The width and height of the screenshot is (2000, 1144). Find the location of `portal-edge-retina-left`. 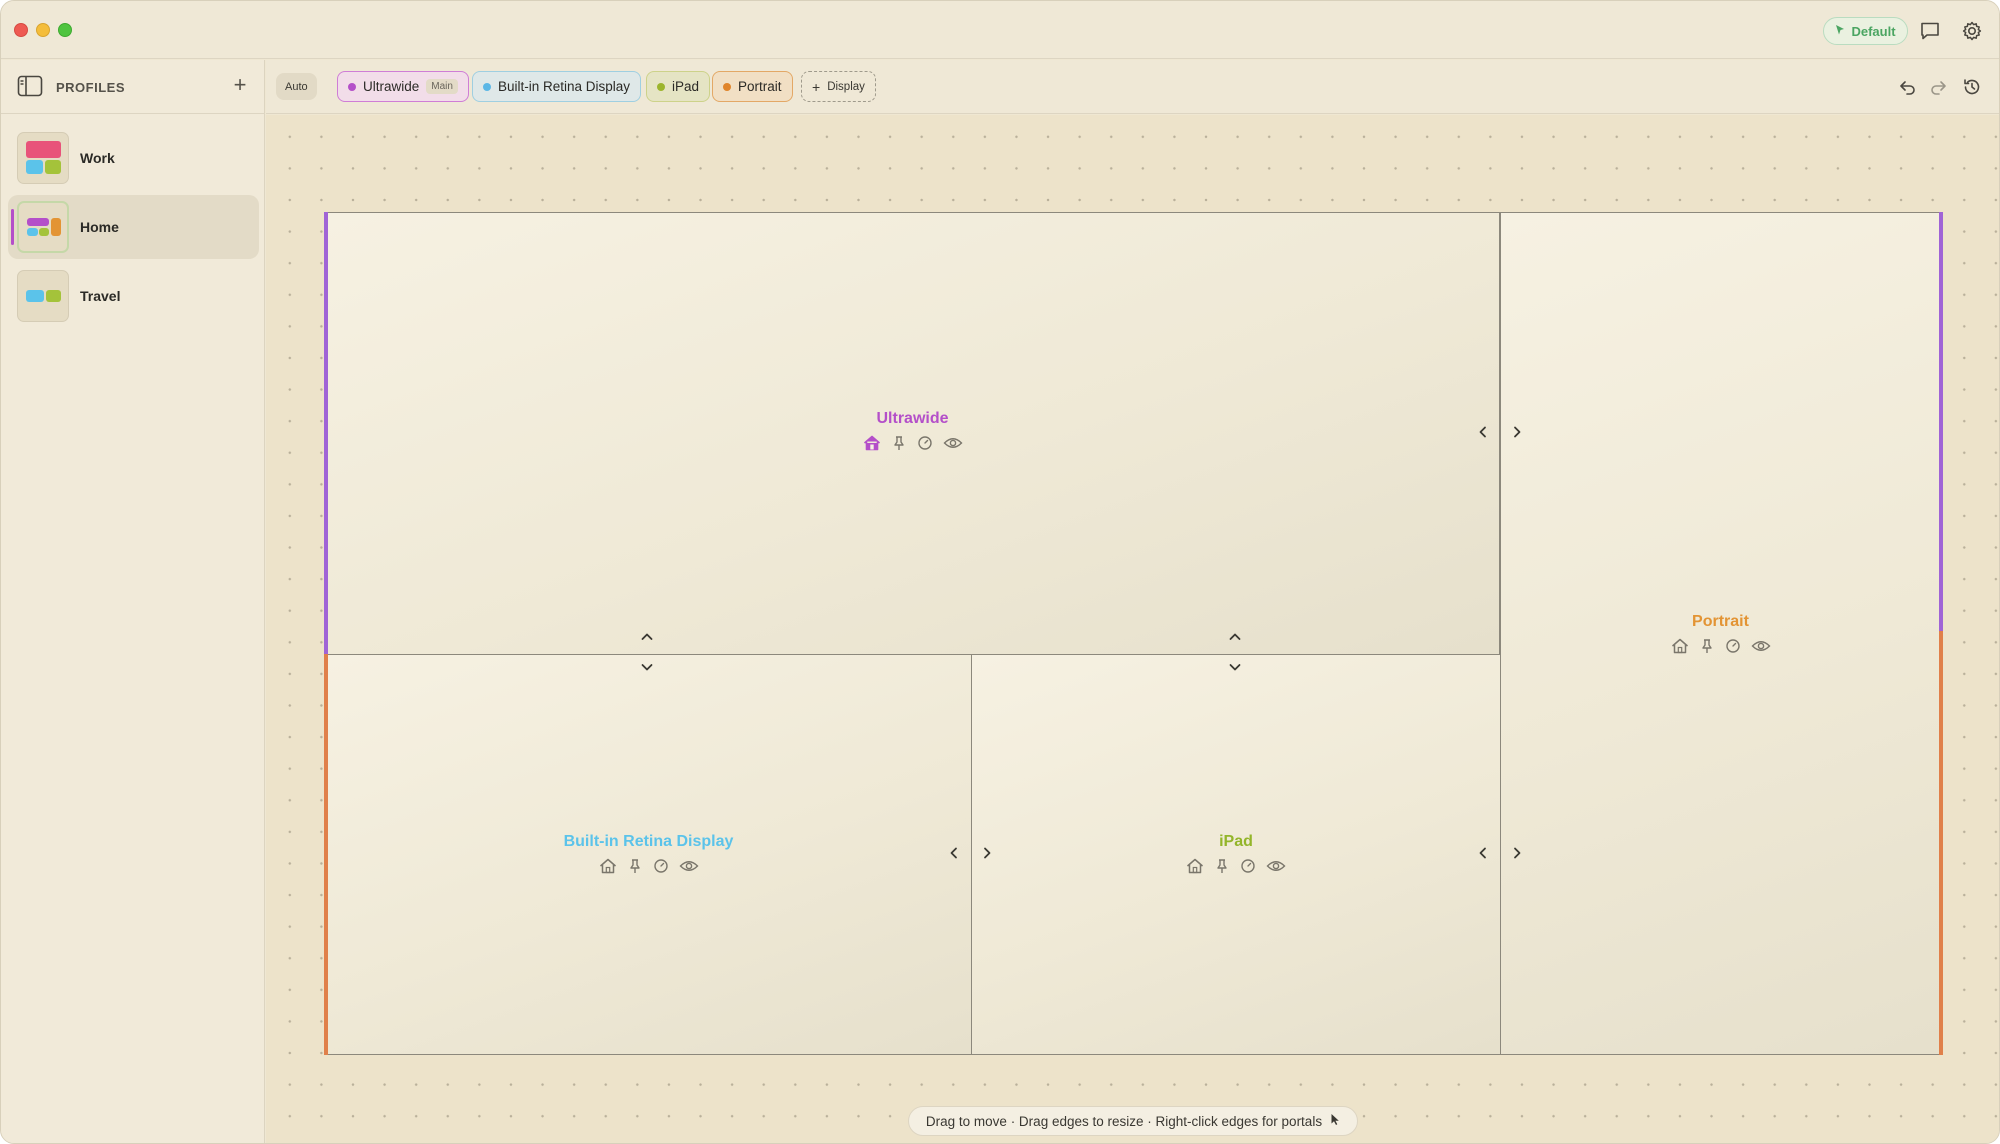

portal-edge-retina-left is located at coordinates (326, 854).